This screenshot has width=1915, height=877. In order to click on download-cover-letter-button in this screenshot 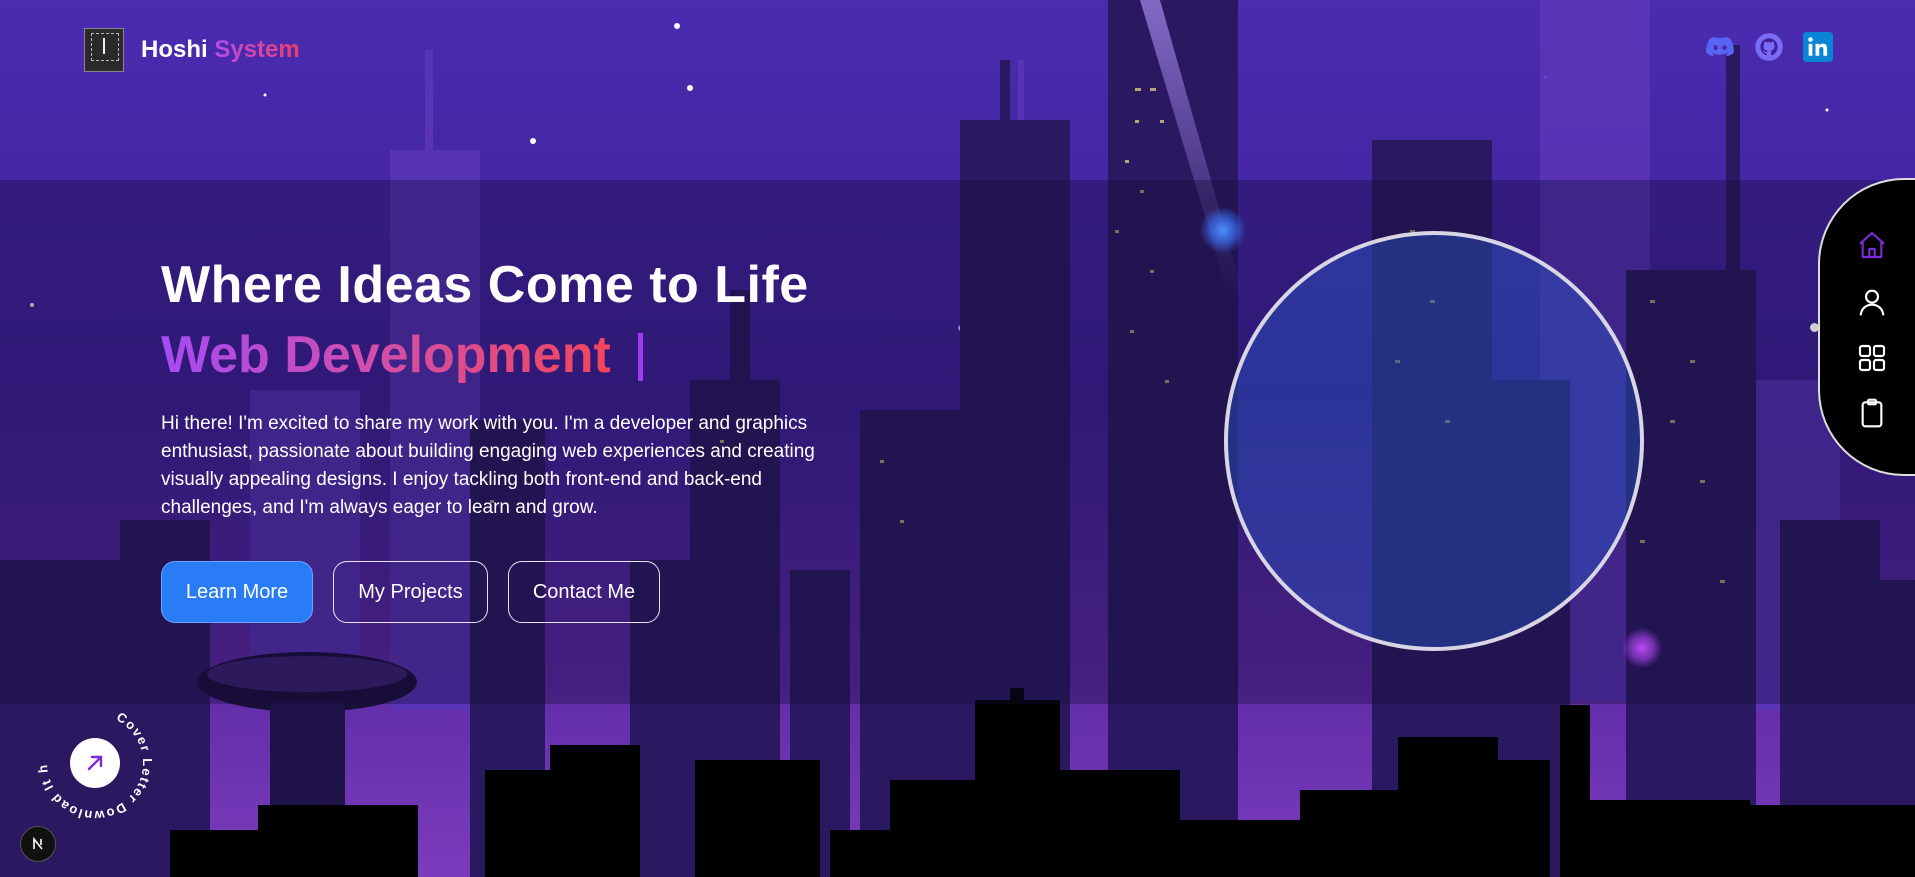, I will do `click(95, 763)`.